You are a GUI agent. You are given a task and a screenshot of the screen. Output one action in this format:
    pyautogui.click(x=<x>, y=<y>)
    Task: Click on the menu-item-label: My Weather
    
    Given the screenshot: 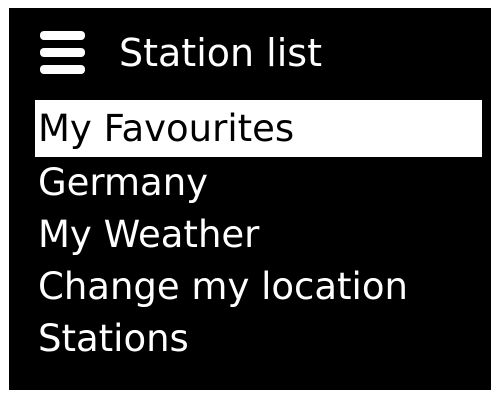 What is the action you would take?
    pyautogui.click(x=149, y=234)
    